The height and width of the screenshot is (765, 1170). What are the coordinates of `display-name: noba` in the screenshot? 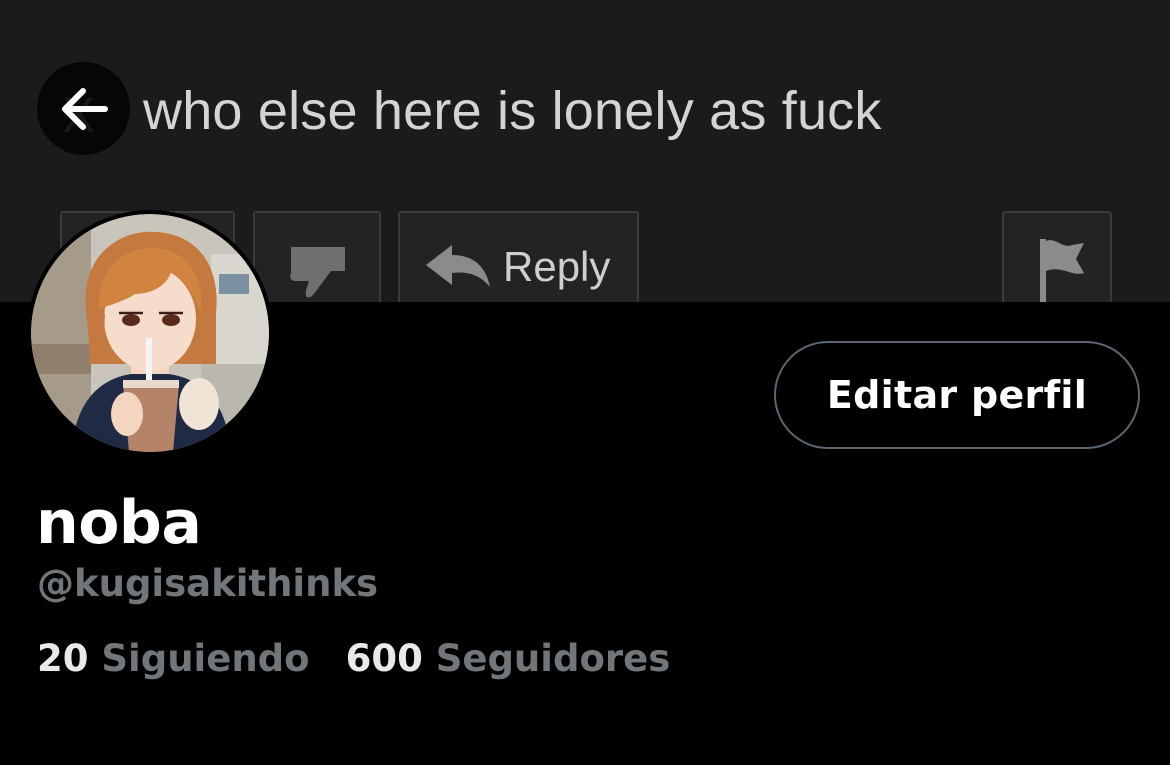 It's located at (119, 523).